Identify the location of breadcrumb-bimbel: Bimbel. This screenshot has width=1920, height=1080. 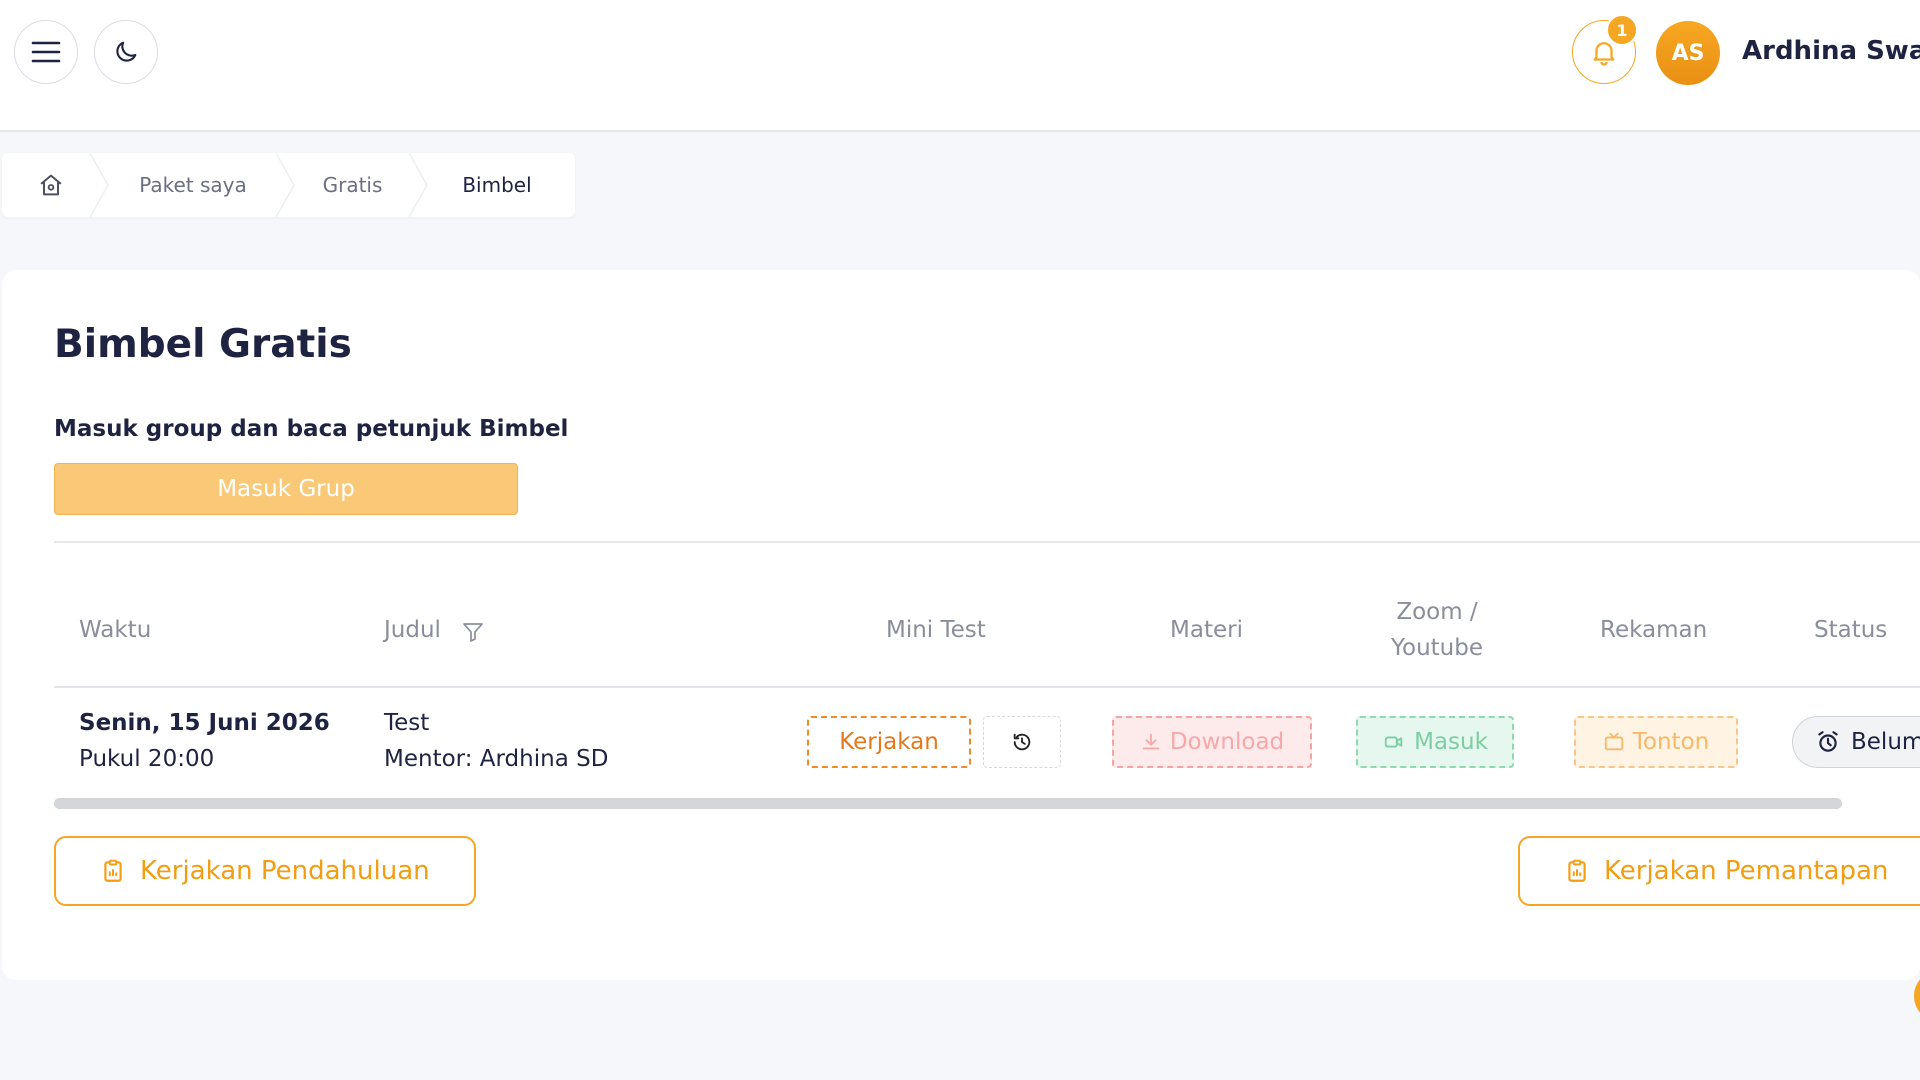
(497, 185).